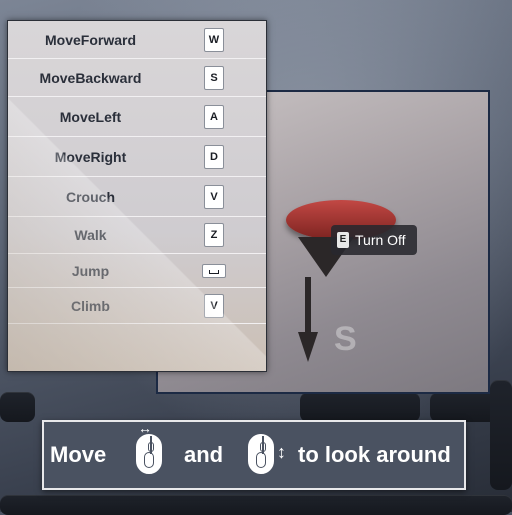 The image size is (512, 515). Describe the element at coordinates (214, 156) in the screenshot. I see `key-cap: D` at that location.